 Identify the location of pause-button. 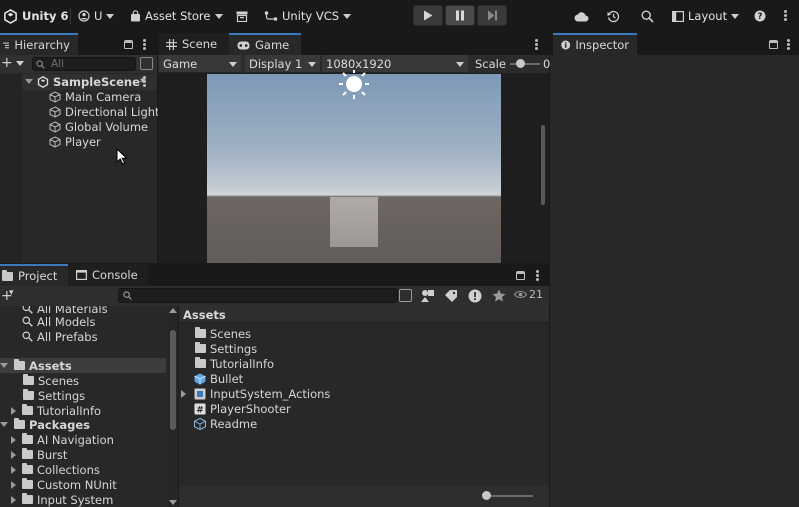
(460, 15).